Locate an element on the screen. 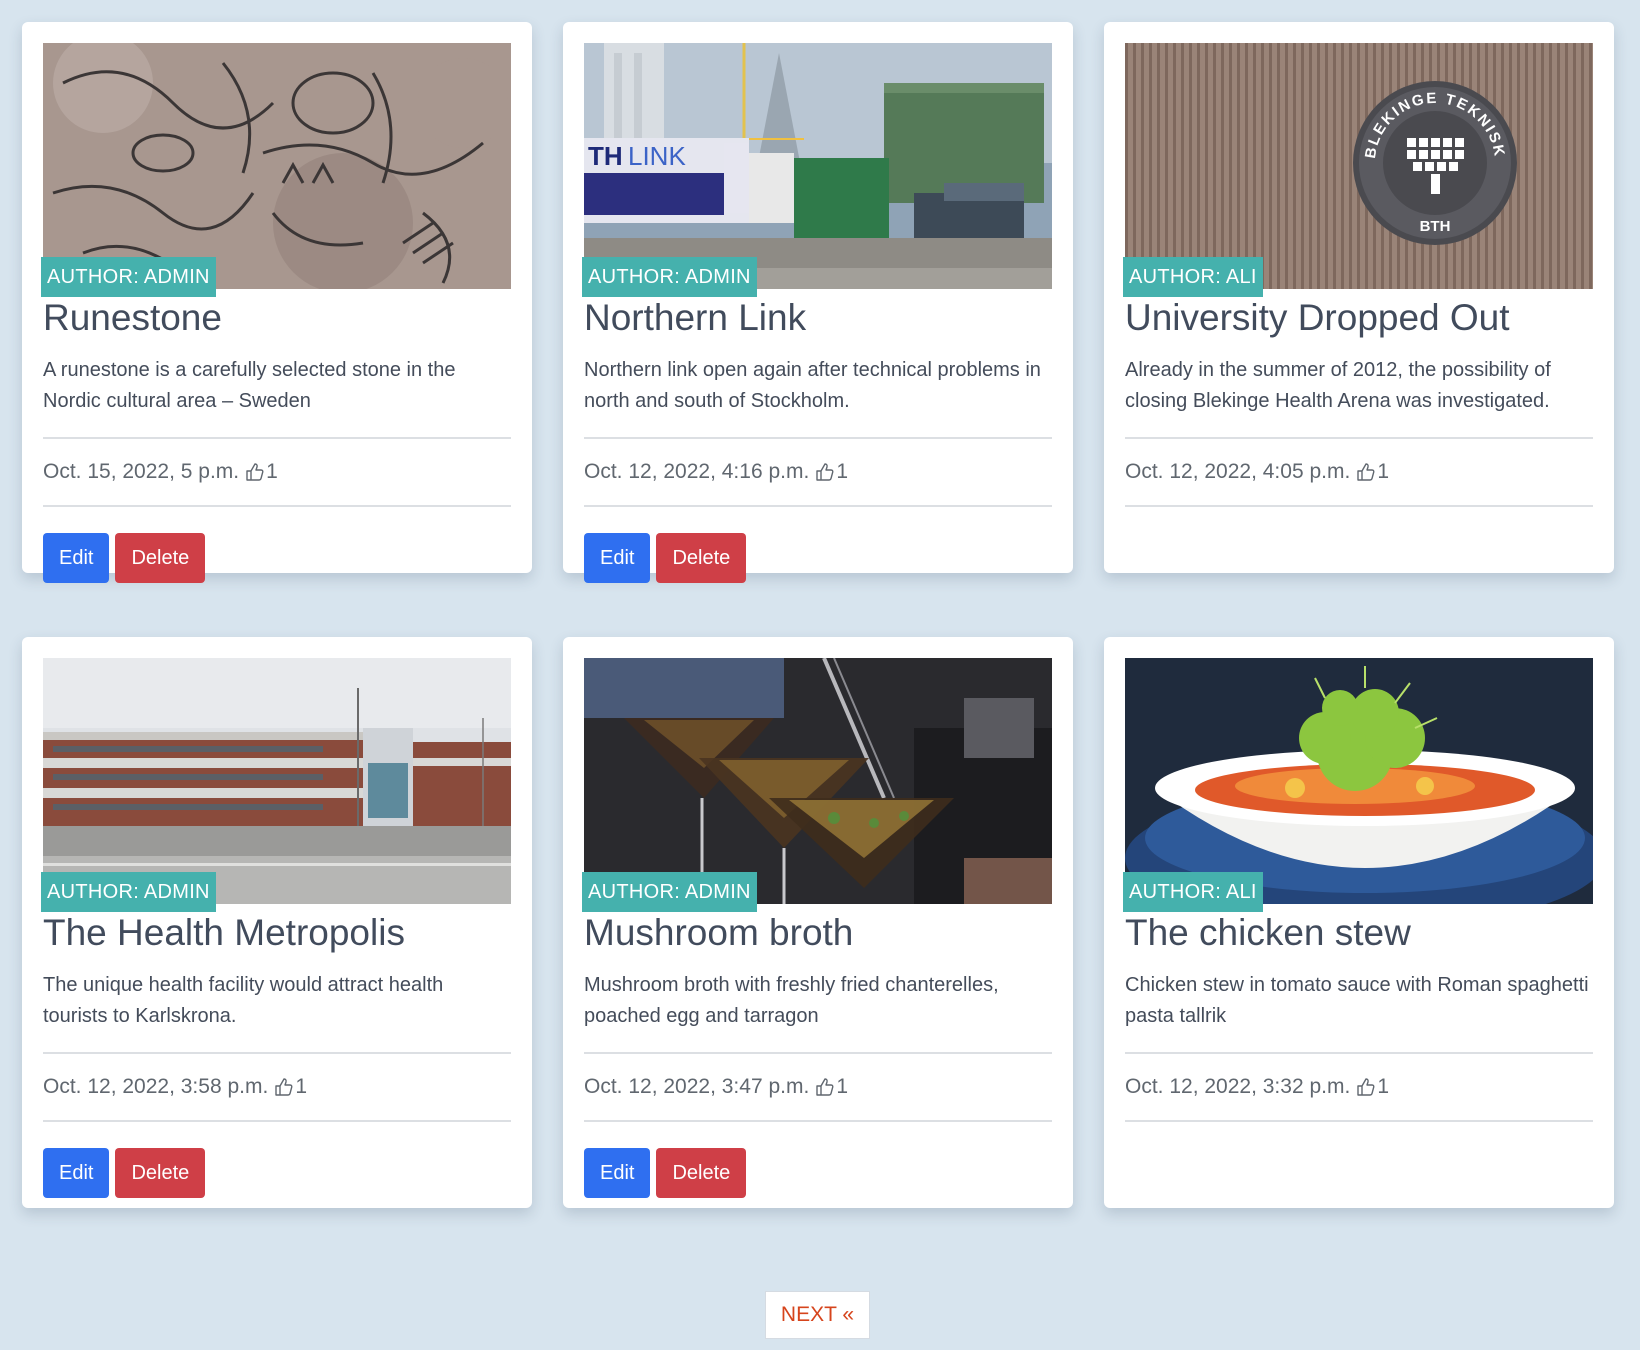  post-title: Runestone is located at coordinates (277, 318).